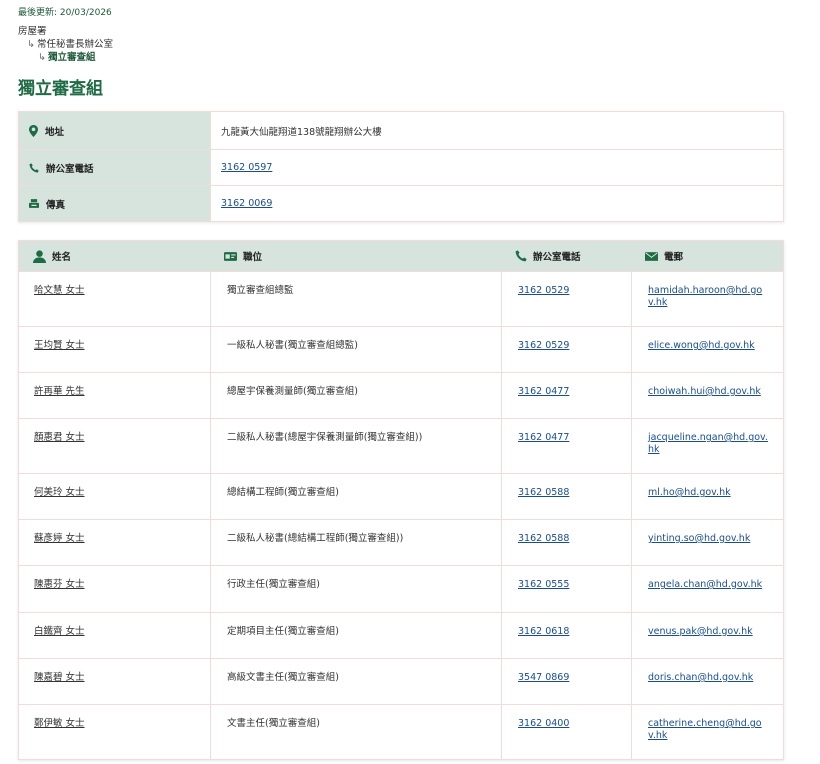 This screenshot has height=764, width=820. What do you see at coordinates (62, 257) in the screenshot?
I see `header-name-label: 姓名` at bounding box center [62, 257].